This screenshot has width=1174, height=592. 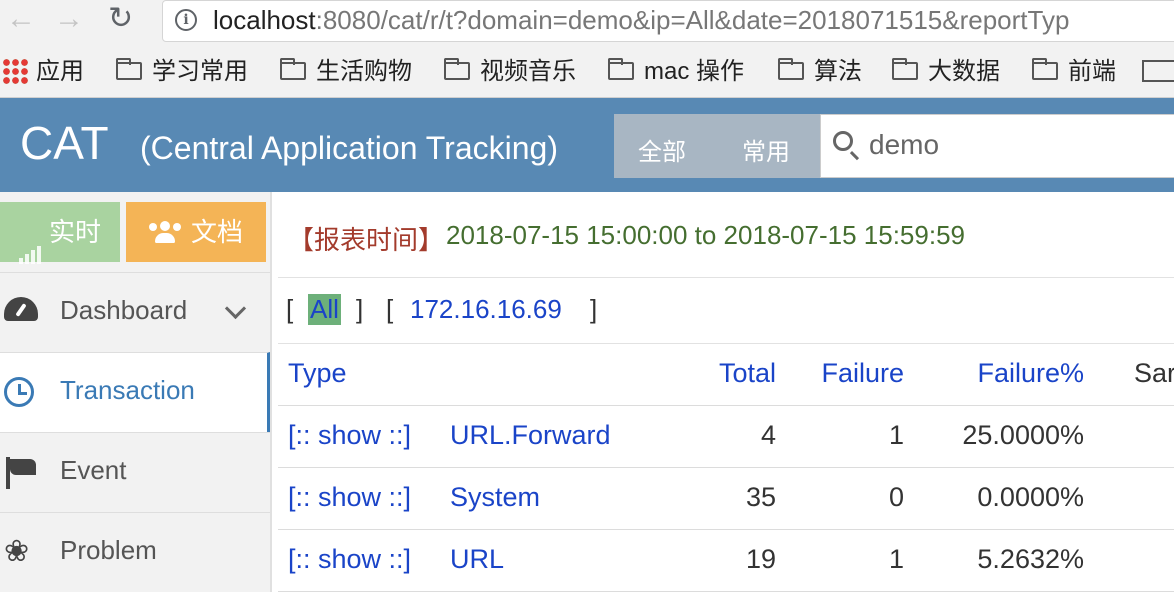 I want to click on bookmark-folder-frontend: 前端, so click(x=1074, y=72).